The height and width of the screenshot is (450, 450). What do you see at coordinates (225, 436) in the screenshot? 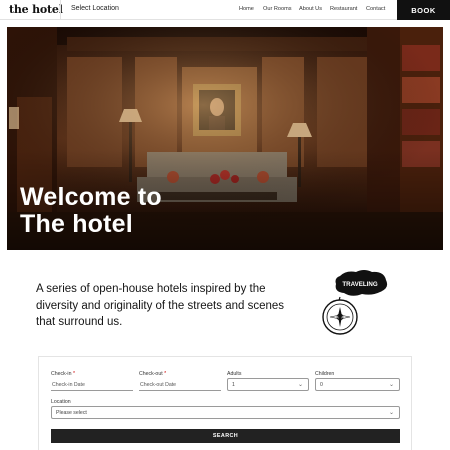
I see `search-button: SEARCH` at bounding box center [225, 436].